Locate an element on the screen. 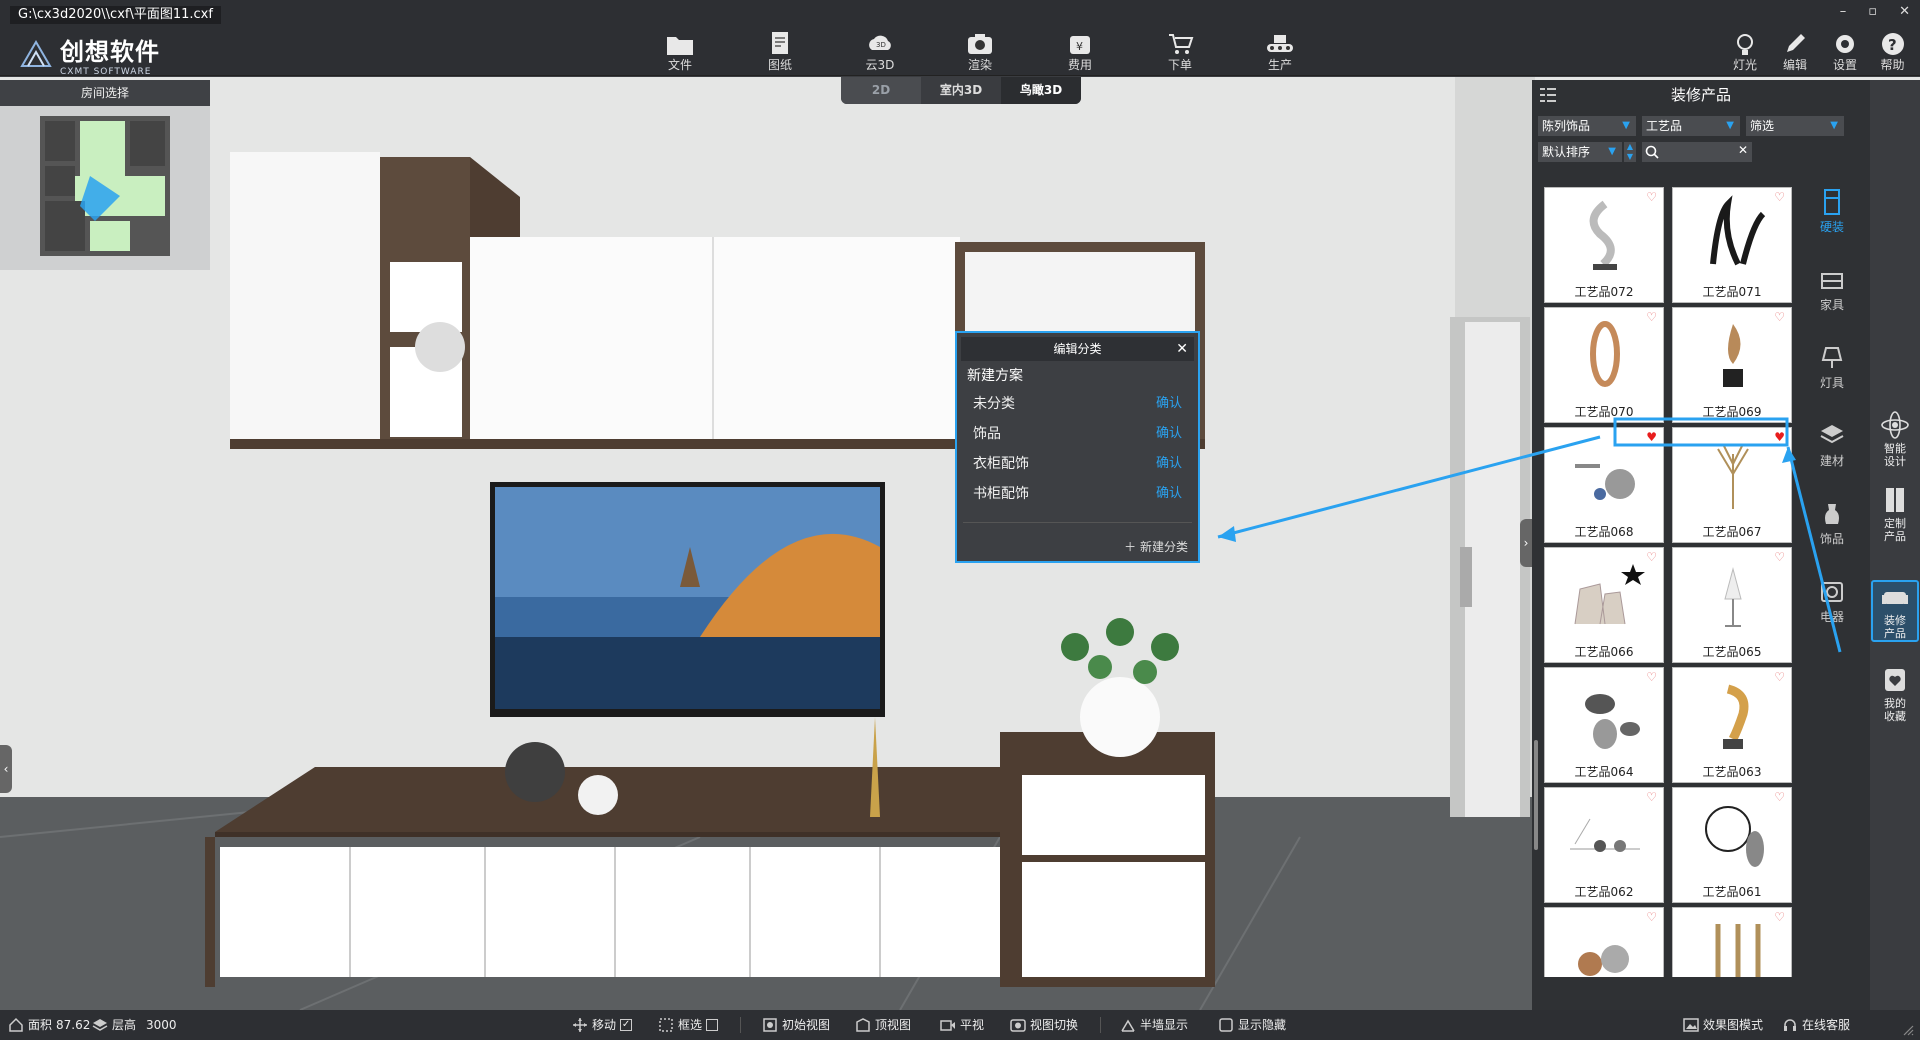  side-smart-design: 智能 设计 is located at coordinates (1895, 439).